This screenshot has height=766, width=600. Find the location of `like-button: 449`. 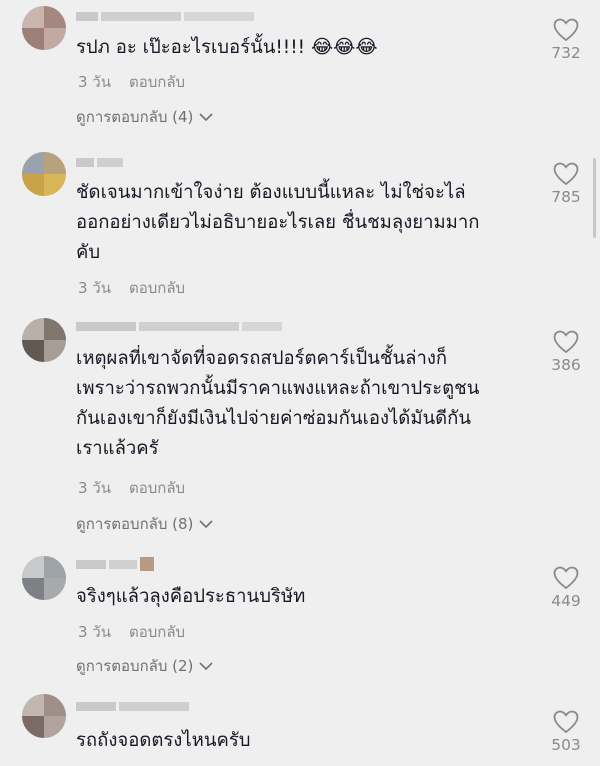

like-button: 449 is located at coordinates (566, 588).